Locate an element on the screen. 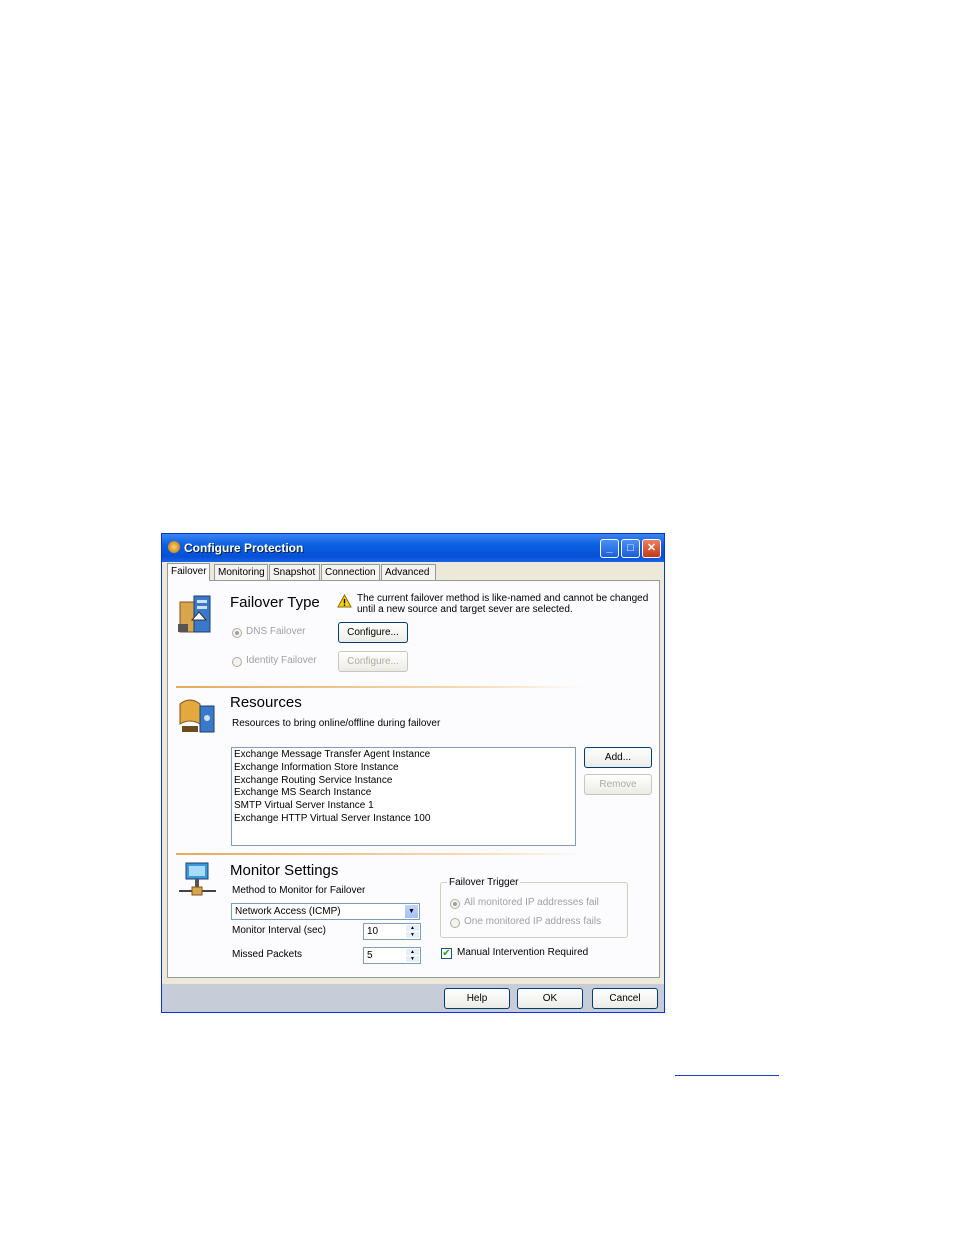 The image size is (954, 1235). hyperlink-underline is located at coordinates (727, 1075).